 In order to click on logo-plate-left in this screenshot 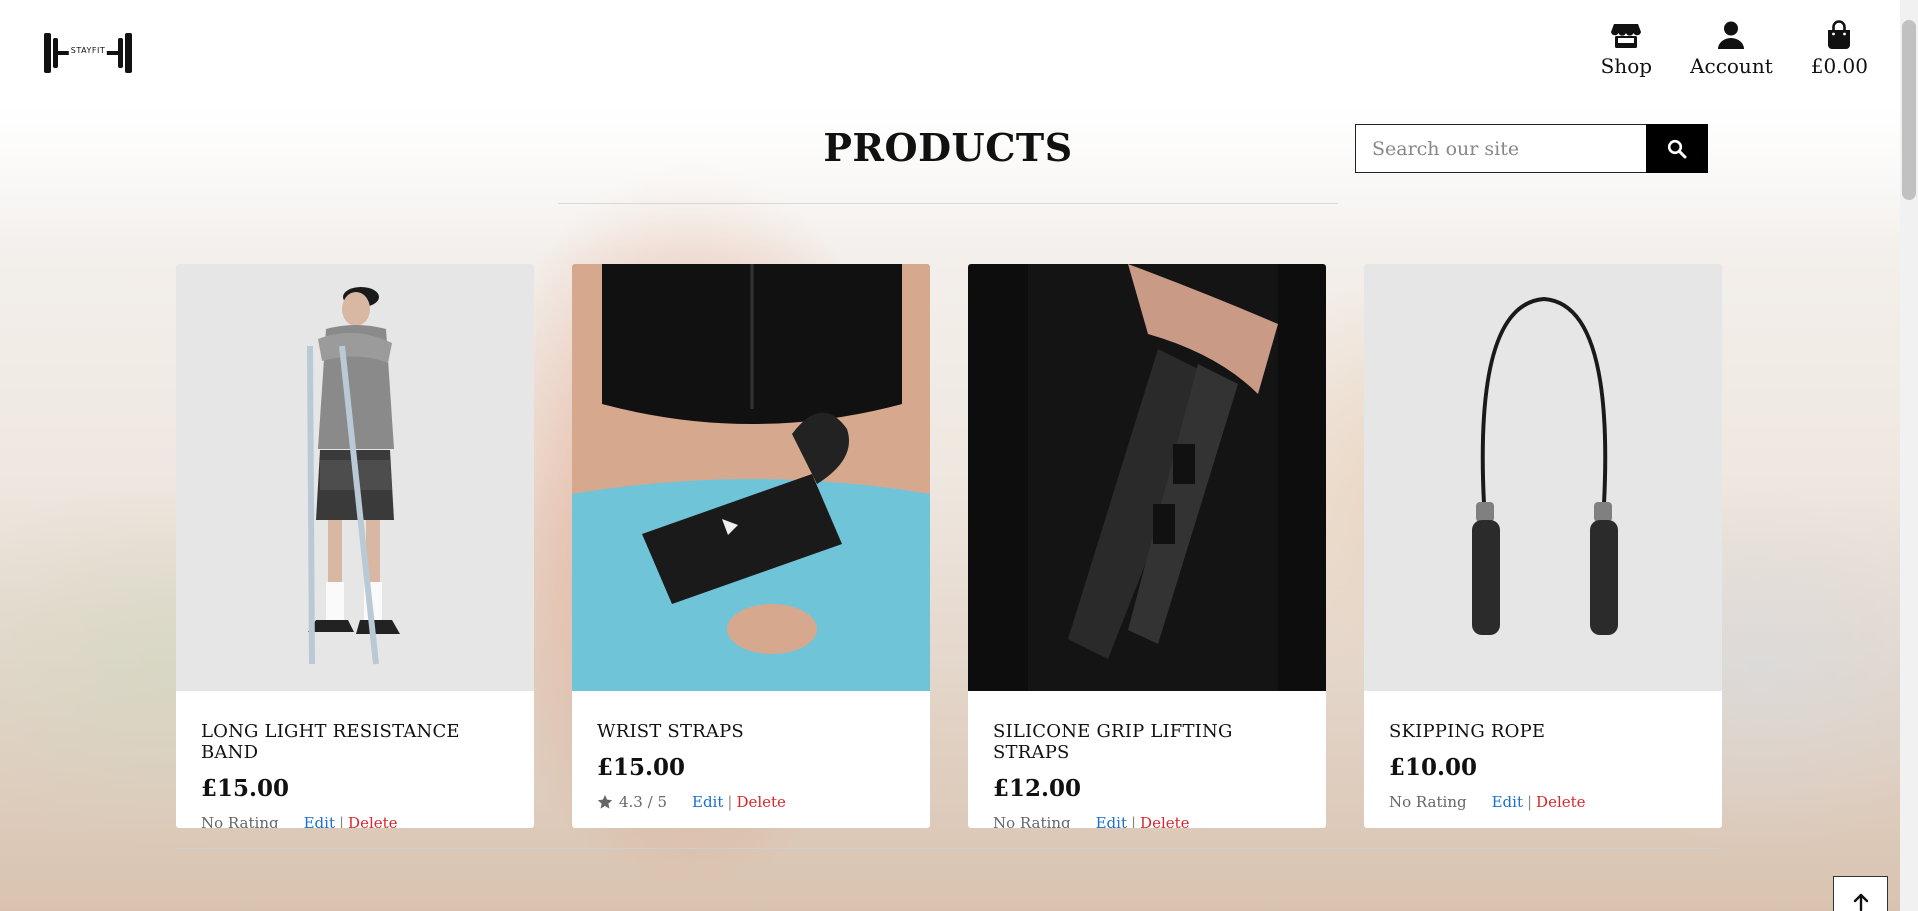, I will do `click(47, 53)`.